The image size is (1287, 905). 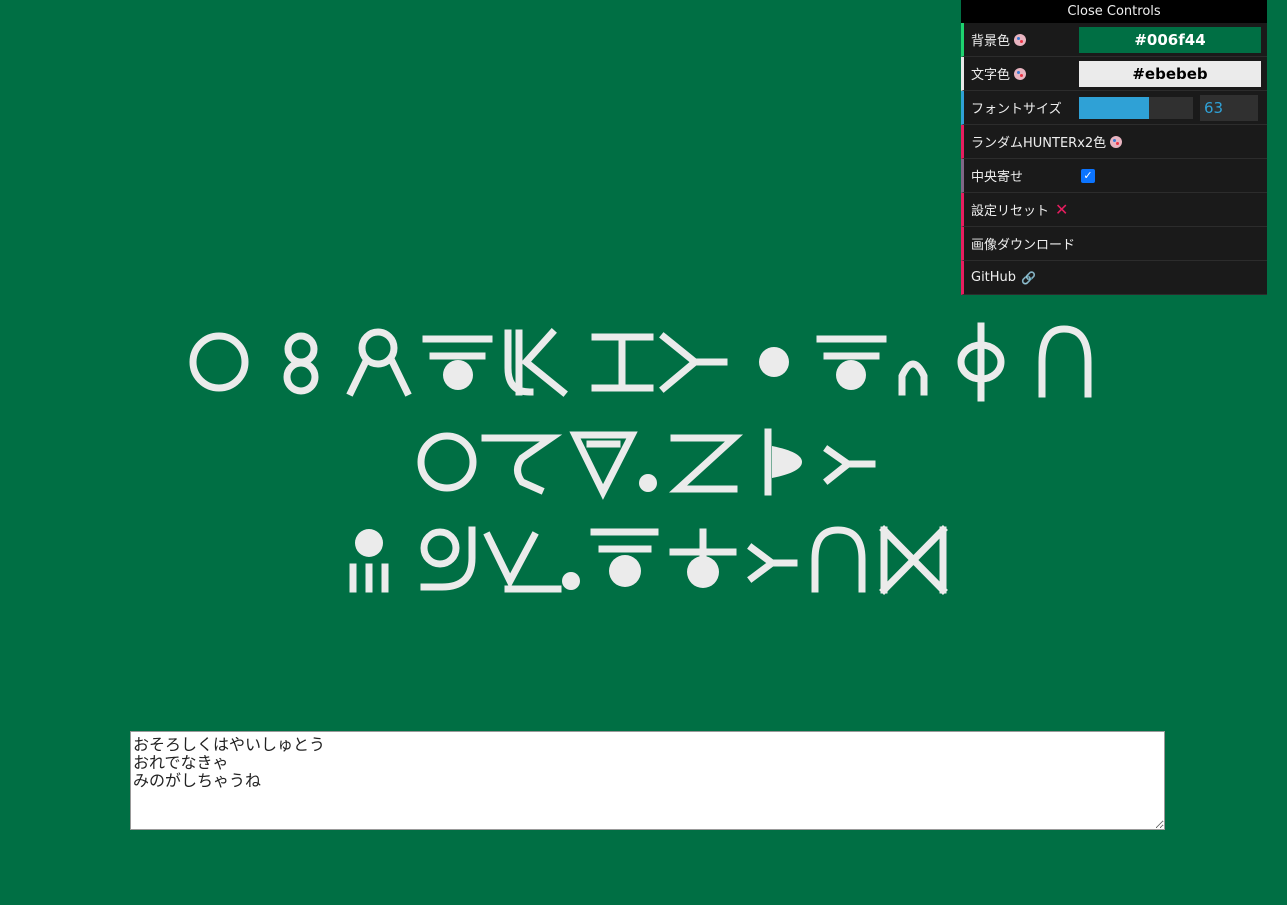 What do you see at coordinates (1023, 245) in the screenshot?
I see `download-image-label: 画像ダウンロード` at bounding box center [1023, 245].